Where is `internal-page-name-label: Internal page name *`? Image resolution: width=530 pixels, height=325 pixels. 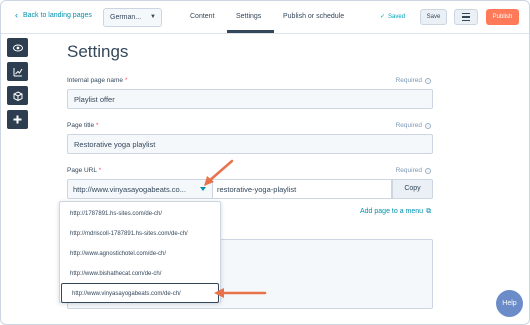 internal-page-name-label: Internal page name * is located at coordinates (97, 80).